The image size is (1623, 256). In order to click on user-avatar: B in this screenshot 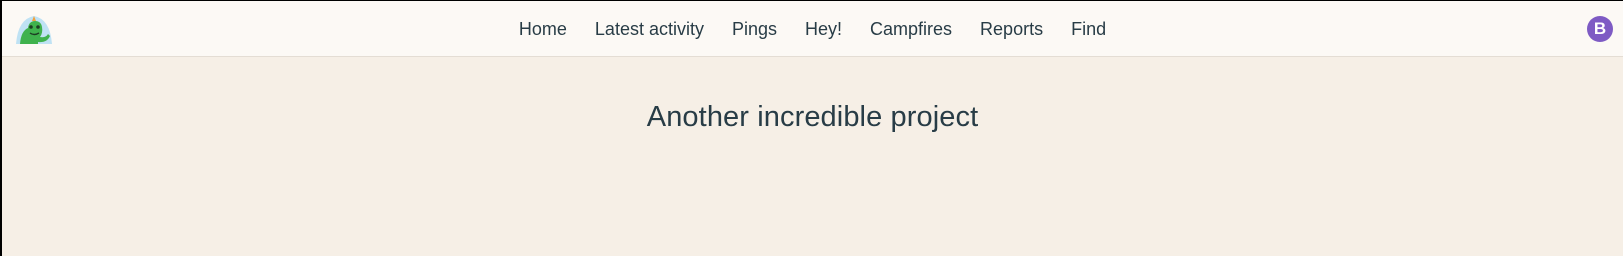, I will do `click(1600, 29)`.